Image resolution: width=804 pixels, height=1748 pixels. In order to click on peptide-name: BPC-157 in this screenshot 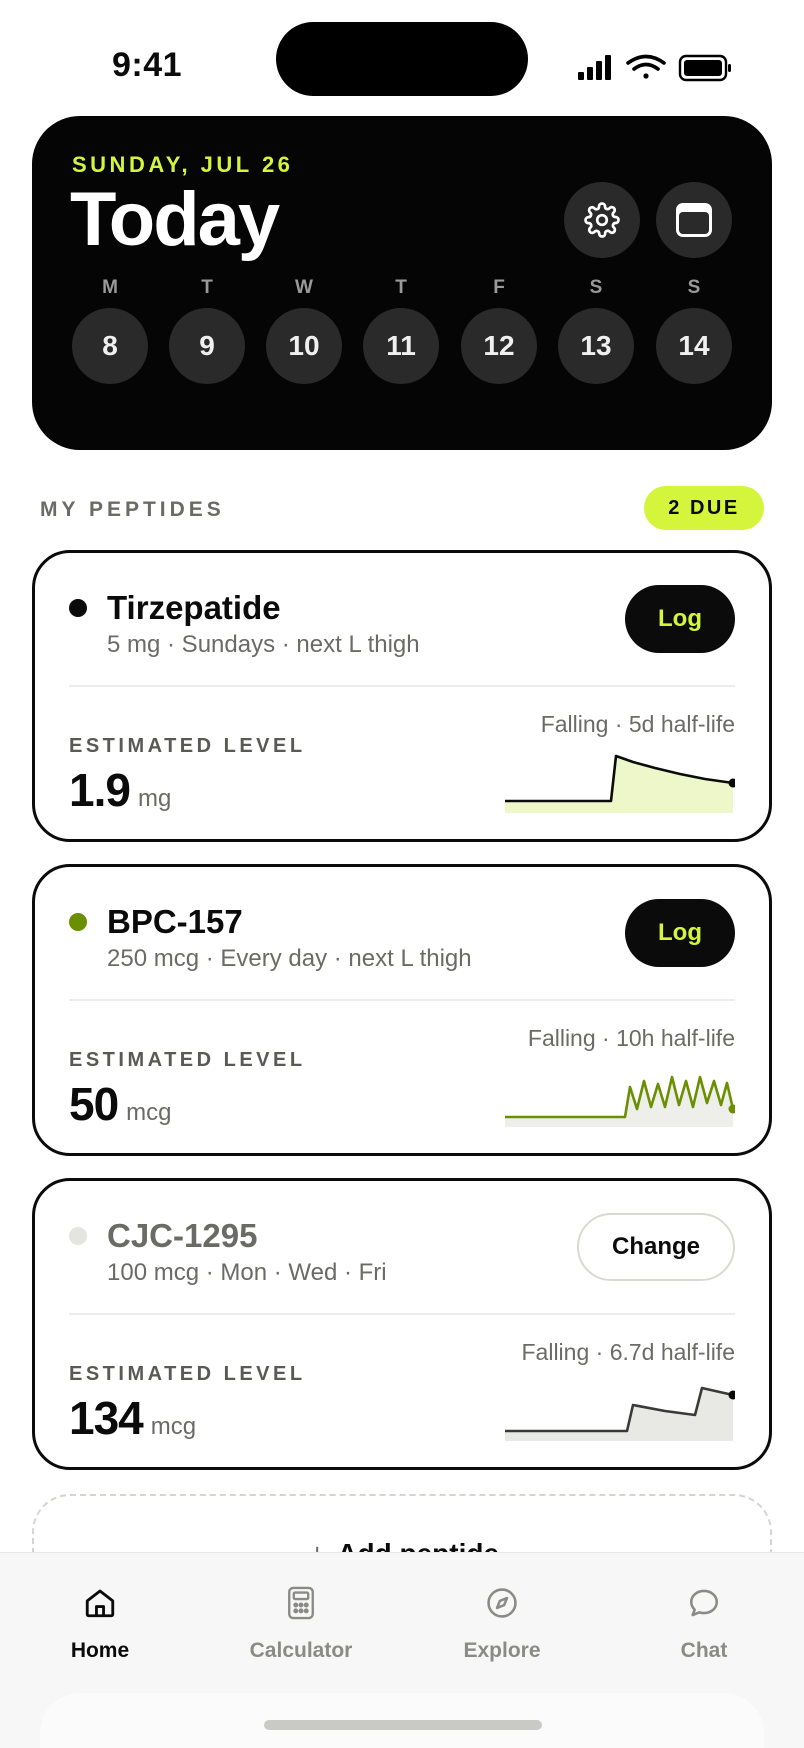, I will do `click(175, 921)`.